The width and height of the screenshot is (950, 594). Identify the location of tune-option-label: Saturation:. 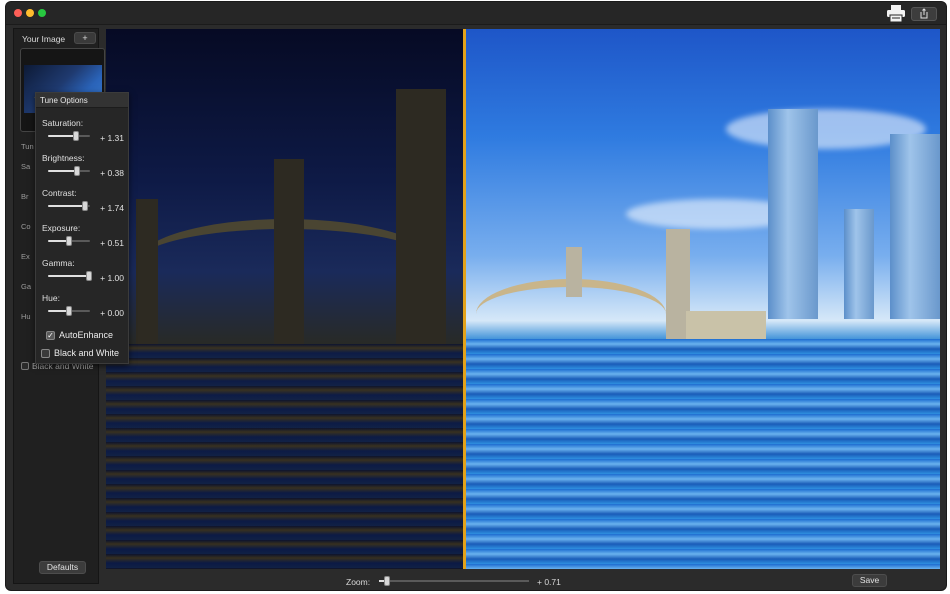
(63, 123).